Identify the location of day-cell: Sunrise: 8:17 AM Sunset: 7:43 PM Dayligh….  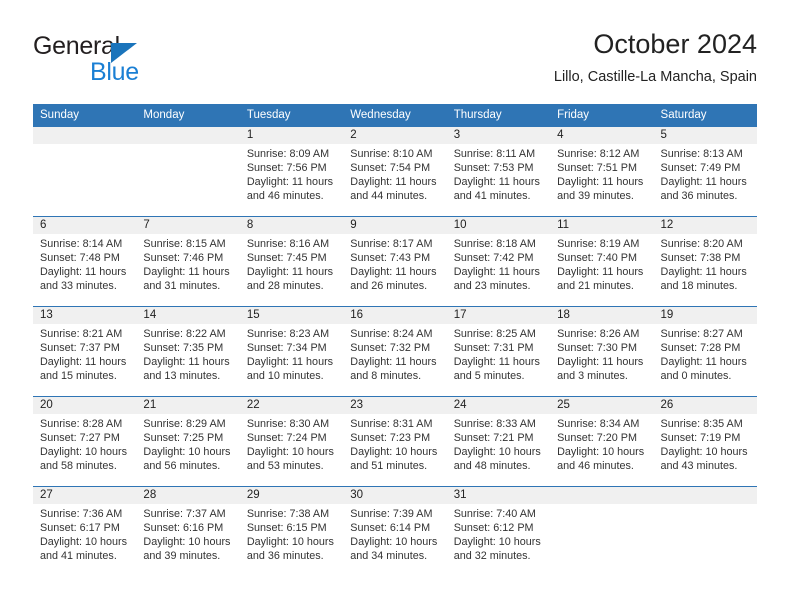
(394, 270).